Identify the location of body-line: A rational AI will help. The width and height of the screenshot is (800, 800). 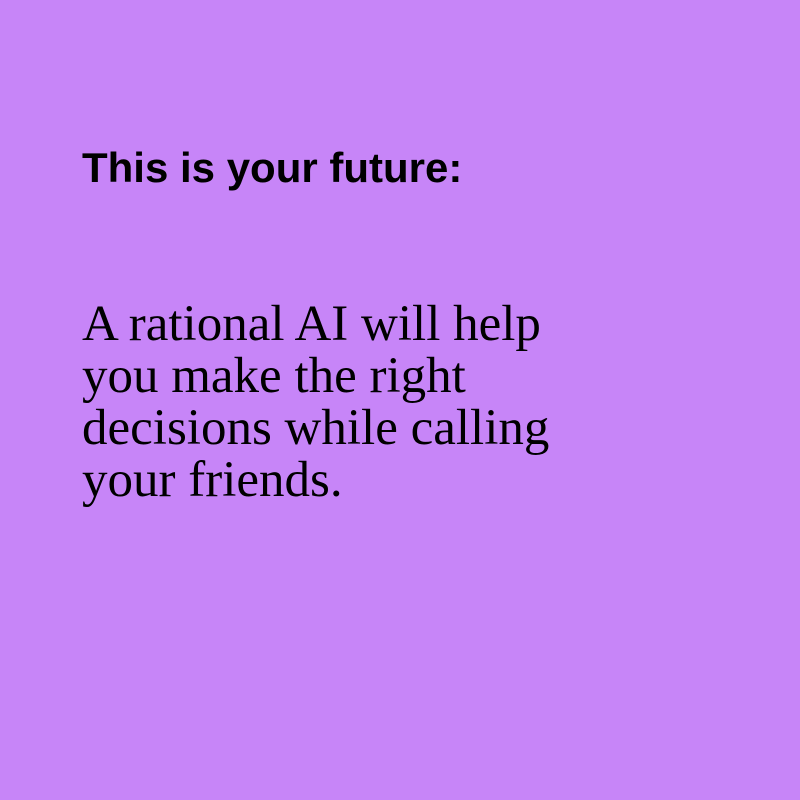
(311, 324).